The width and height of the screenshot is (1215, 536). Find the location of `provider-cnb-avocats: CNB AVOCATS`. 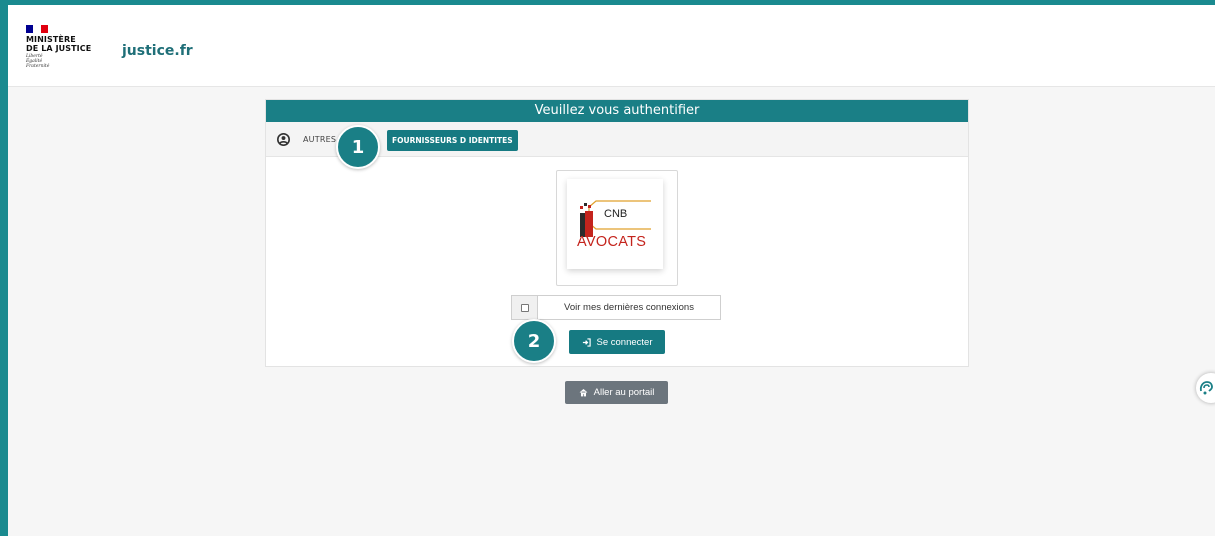

provider-cnb-avocats: CNB AVOCATS is located at coordinates (617, 228).